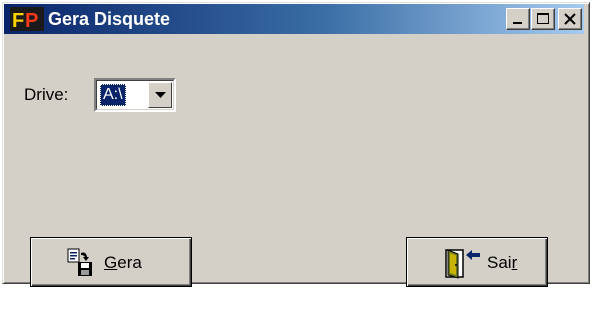 This screenshot has height=314, width=594. What do you see at coordinates (31, 20) in the screenshot?
I see `svg-text: P` at bounding box center [31, 20].